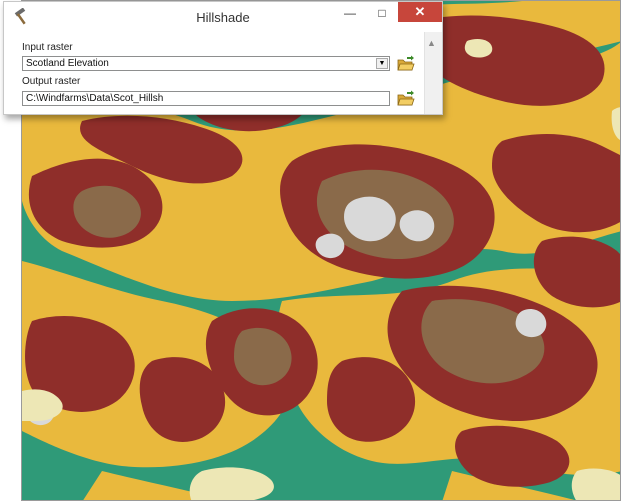 The width and height of the screenshot is (622, 503). I want to click on output-raster-browse-button, so click(406, 99).